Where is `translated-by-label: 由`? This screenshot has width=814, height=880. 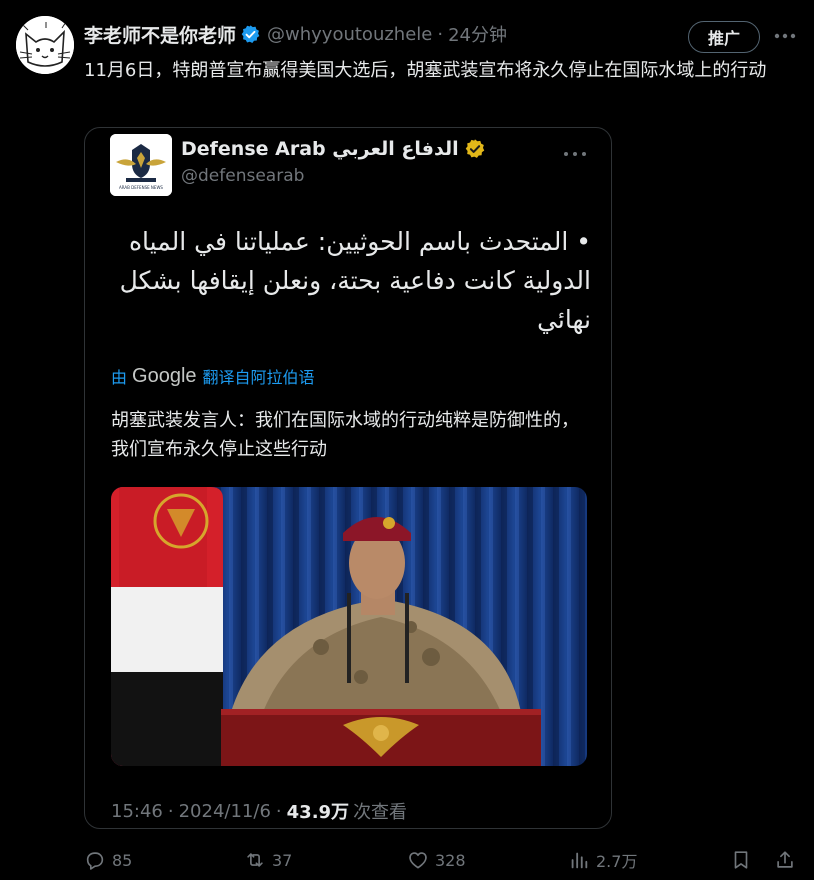 translated-by-label: 由 is located at coordinates (119, 377).